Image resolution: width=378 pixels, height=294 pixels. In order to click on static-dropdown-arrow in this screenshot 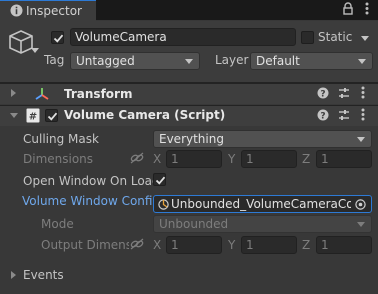, I will do `click(365, 38)`.